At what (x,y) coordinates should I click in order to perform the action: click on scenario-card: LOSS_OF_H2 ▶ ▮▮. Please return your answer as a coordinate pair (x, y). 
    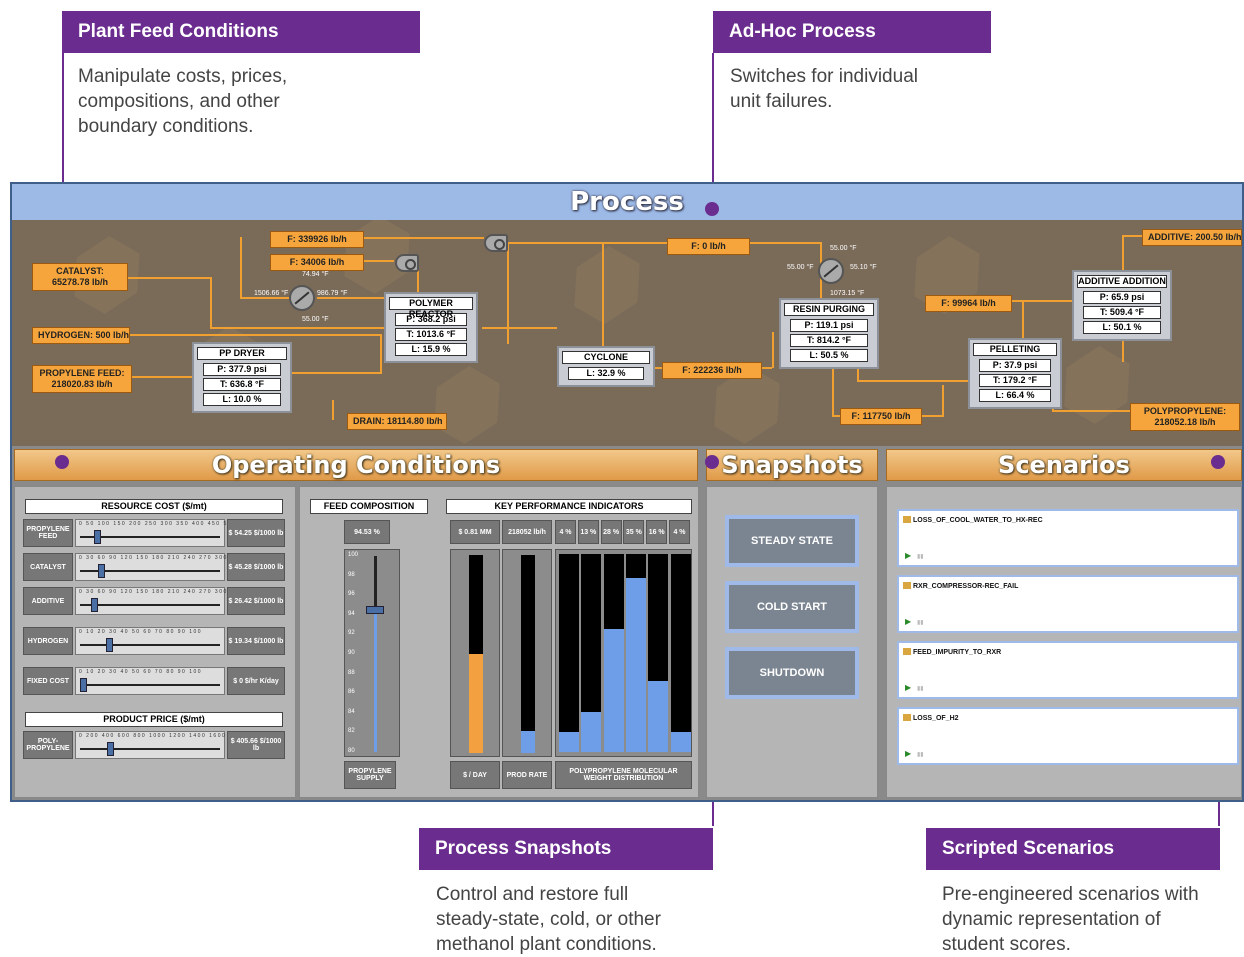
    Looking at the image, I should click on (1068, 736).